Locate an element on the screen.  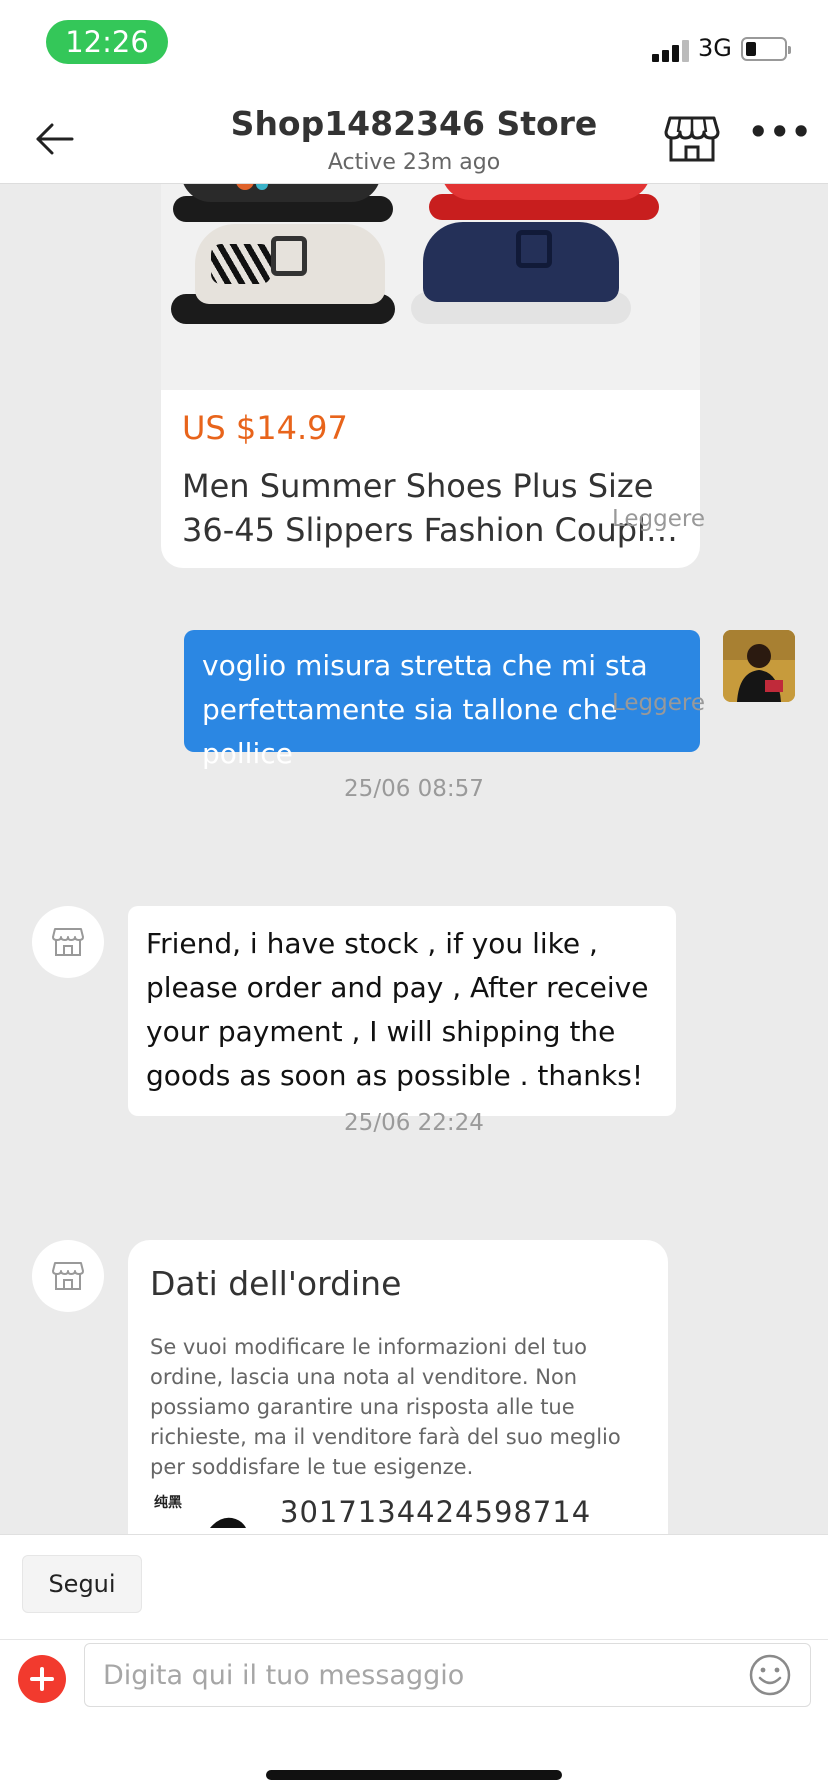
follow-button: Segui is located at coordinates (82, 1584).